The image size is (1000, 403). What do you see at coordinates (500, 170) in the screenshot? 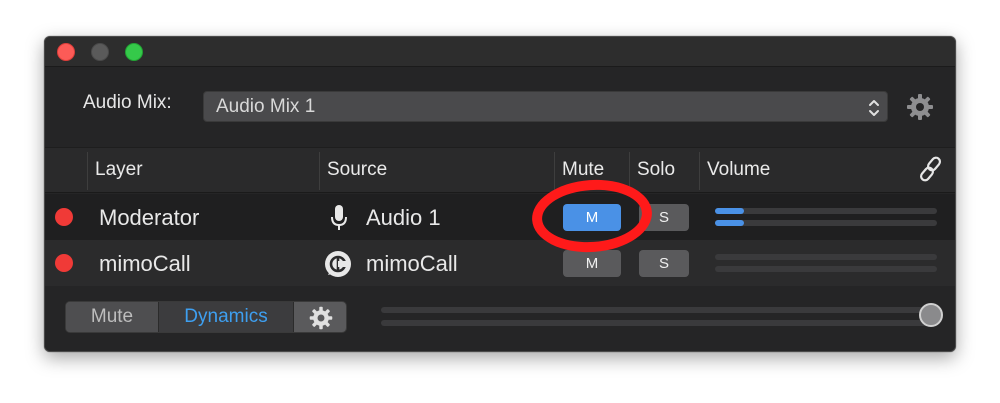
I see `table-header: Layer Source Mute Solo Volume` at bounding box center [500, 170].